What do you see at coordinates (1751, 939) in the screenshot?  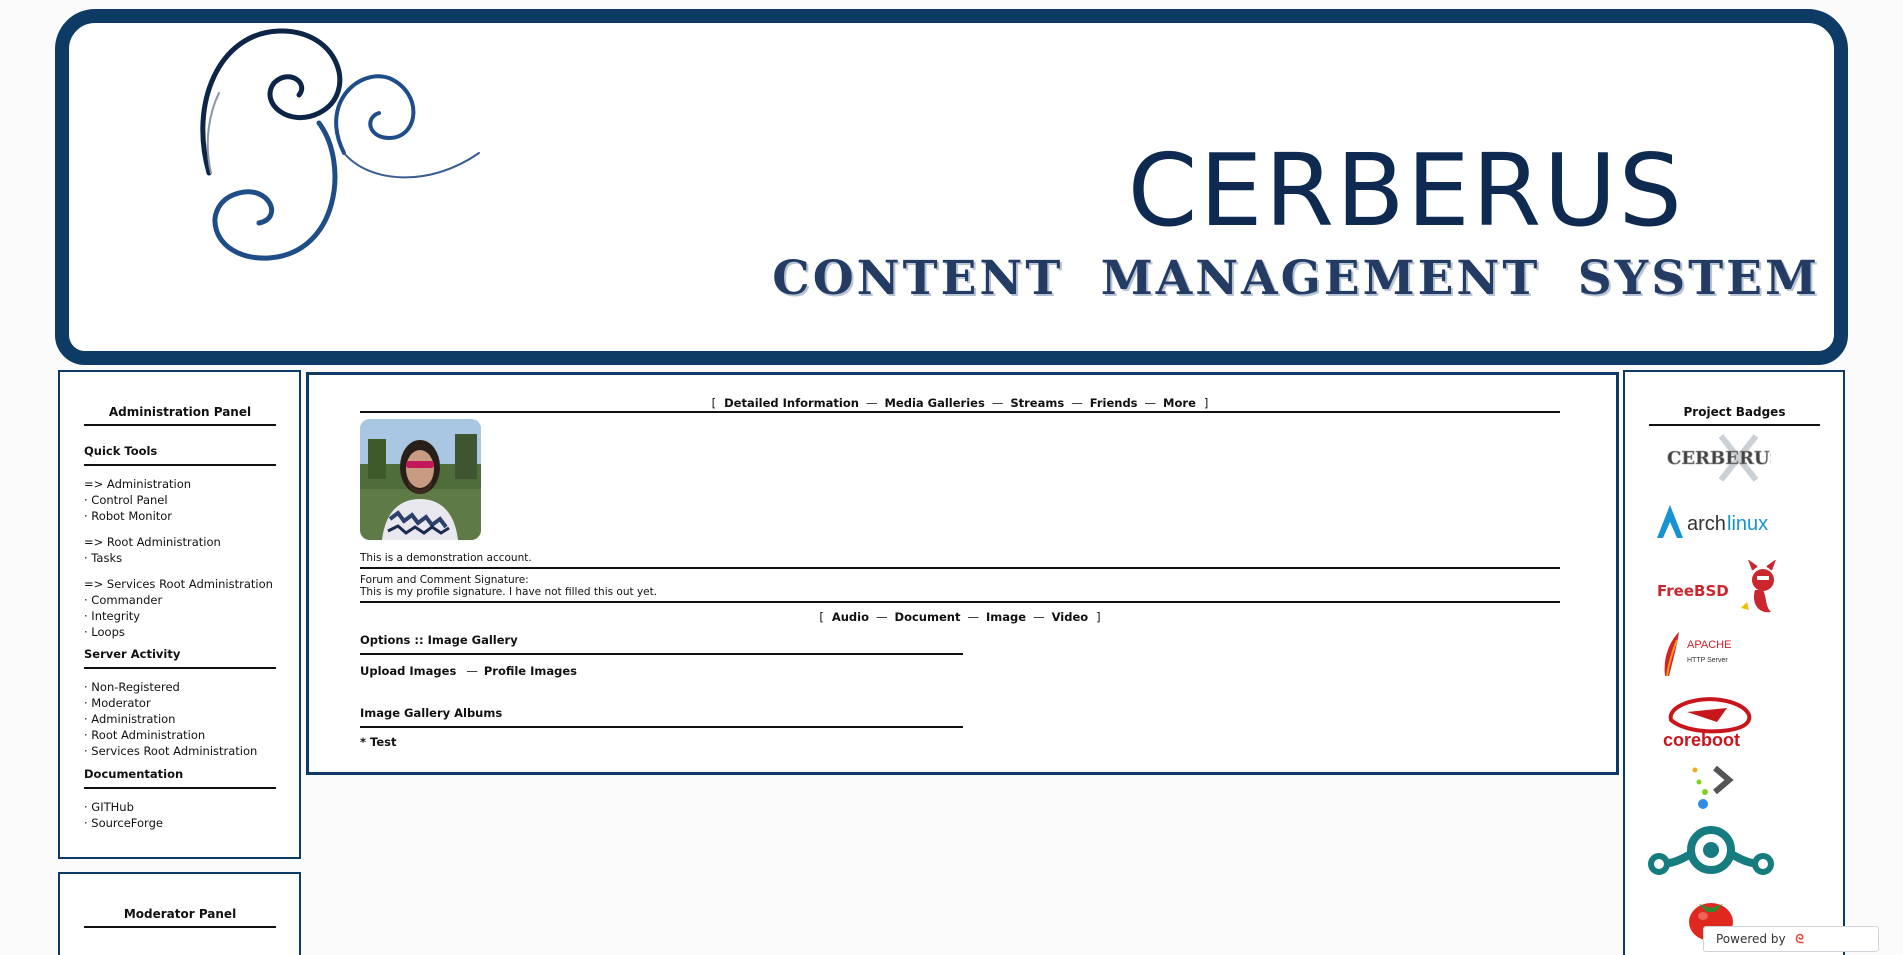 I see `powered-label: Powered by` at bounding box center [1751, 939].